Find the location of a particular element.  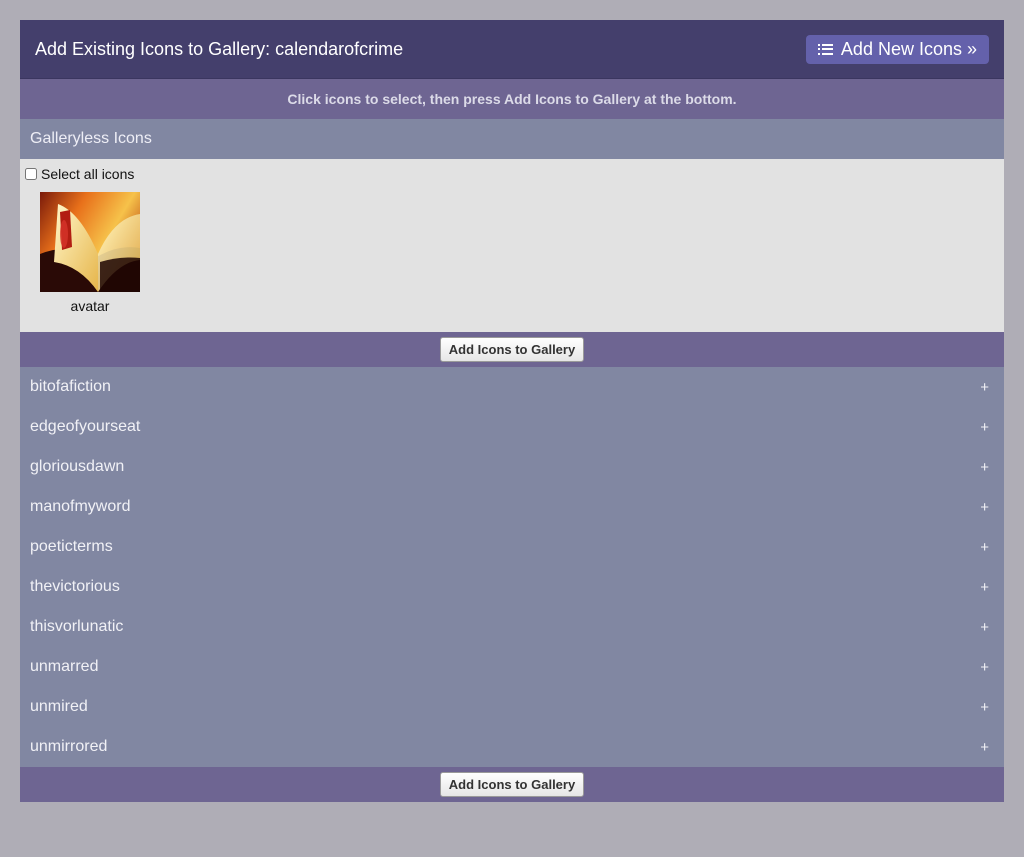

icon-tile-avatar: avatar is located at coordinates (90, 253).